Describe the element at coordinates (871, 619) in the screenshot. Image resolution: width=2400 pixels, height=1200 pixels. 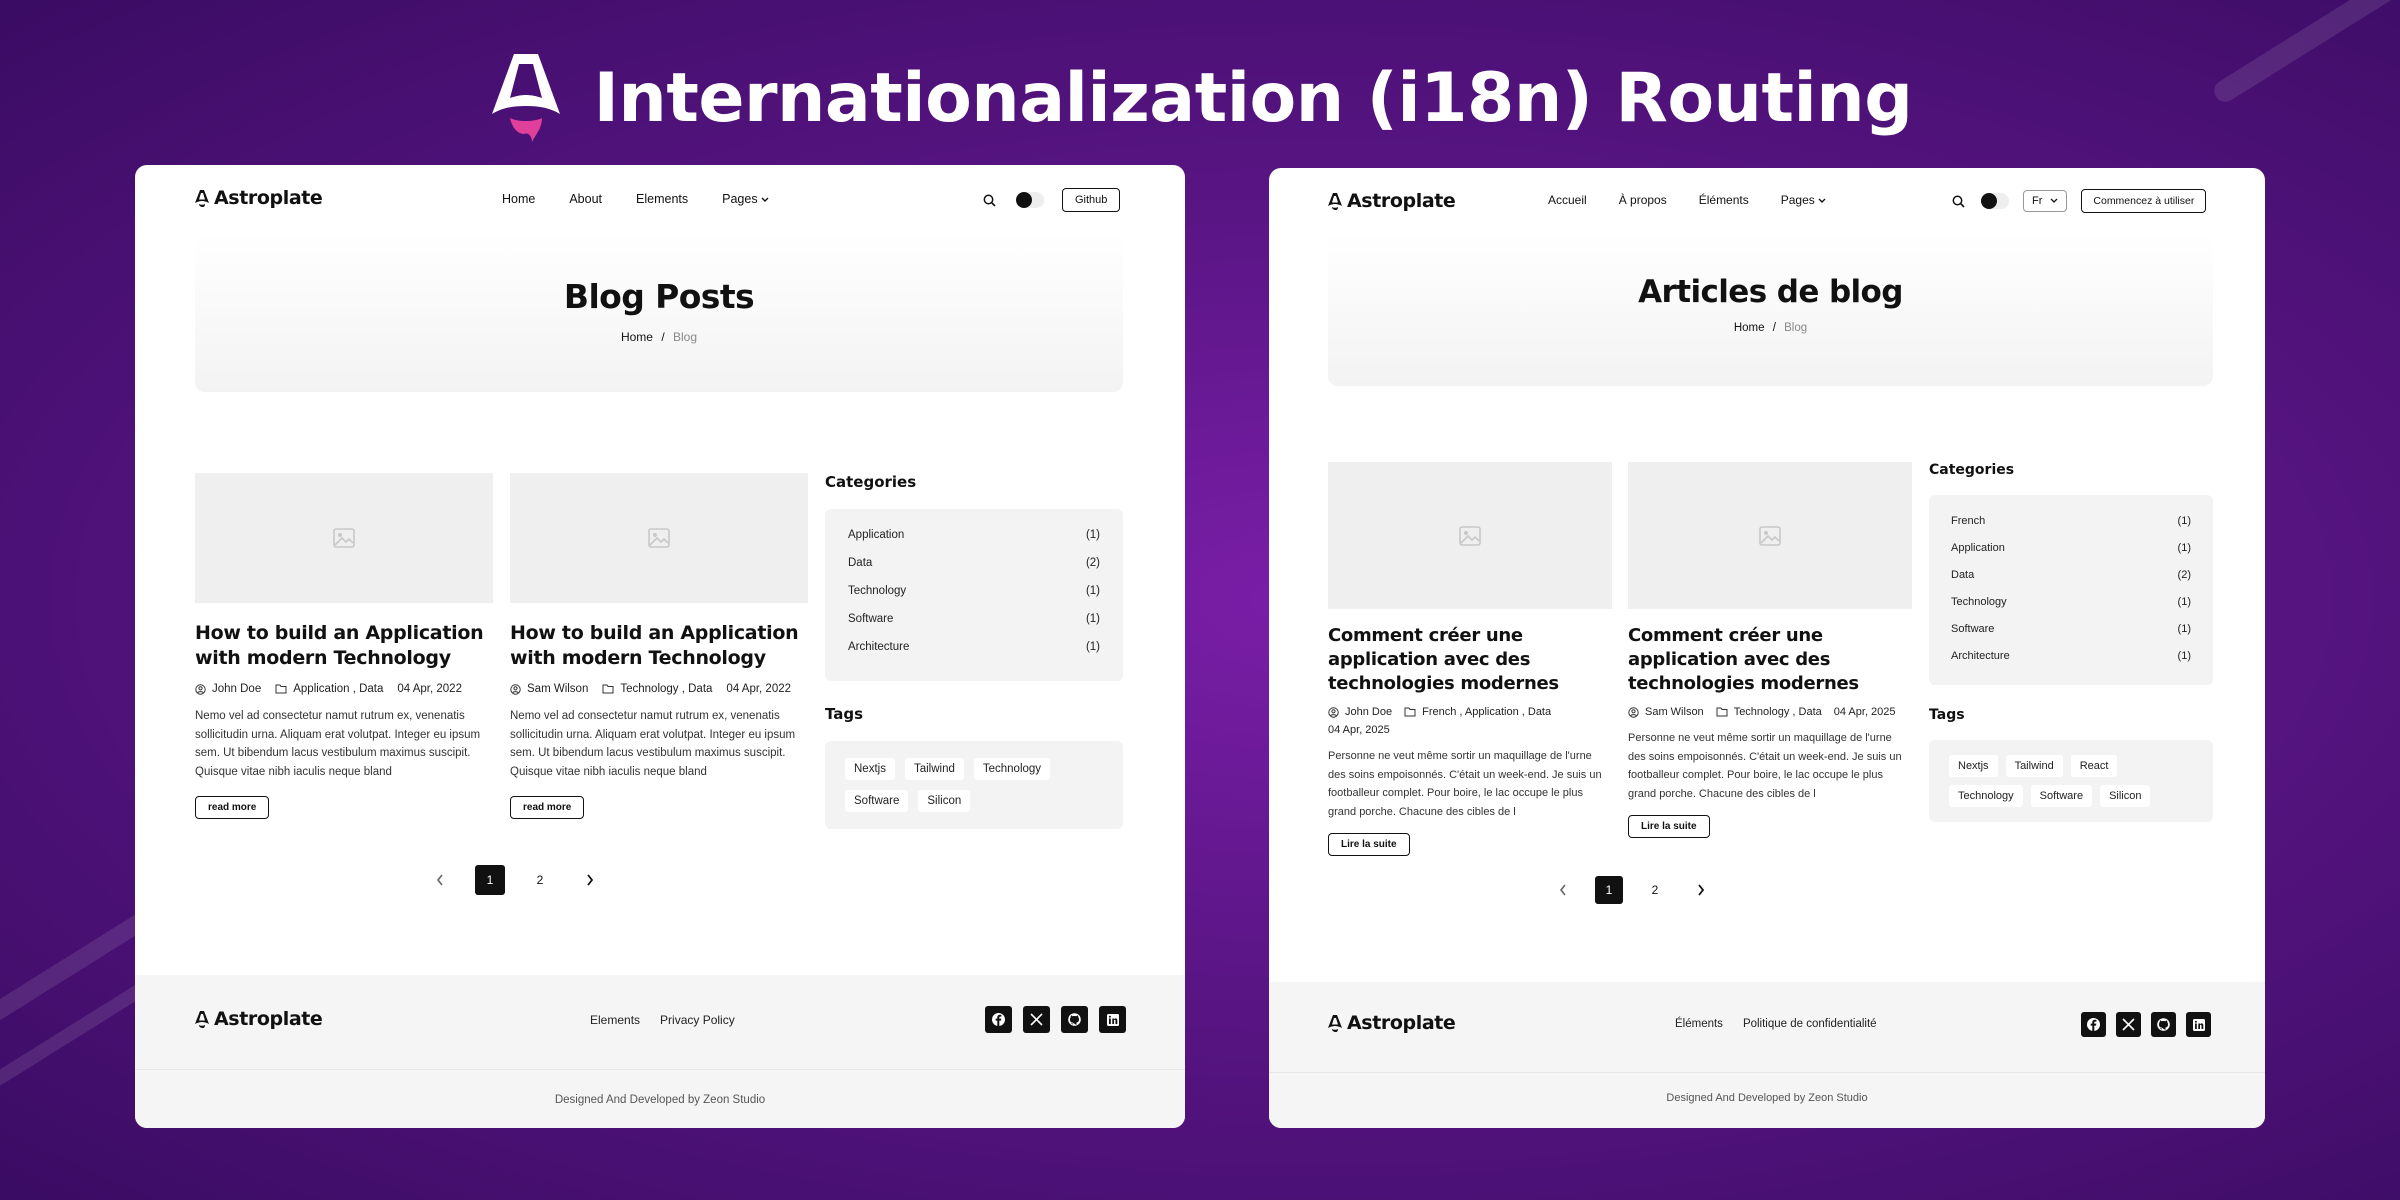
I see `category-name: Software` at that location.